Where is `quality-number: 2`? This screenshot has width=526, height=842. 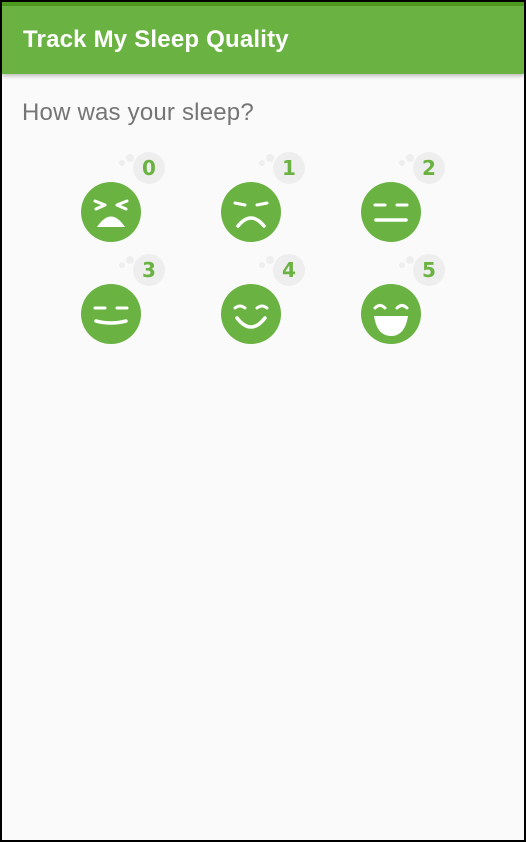
quality-number: 2 is located at coordinates (429, 168).